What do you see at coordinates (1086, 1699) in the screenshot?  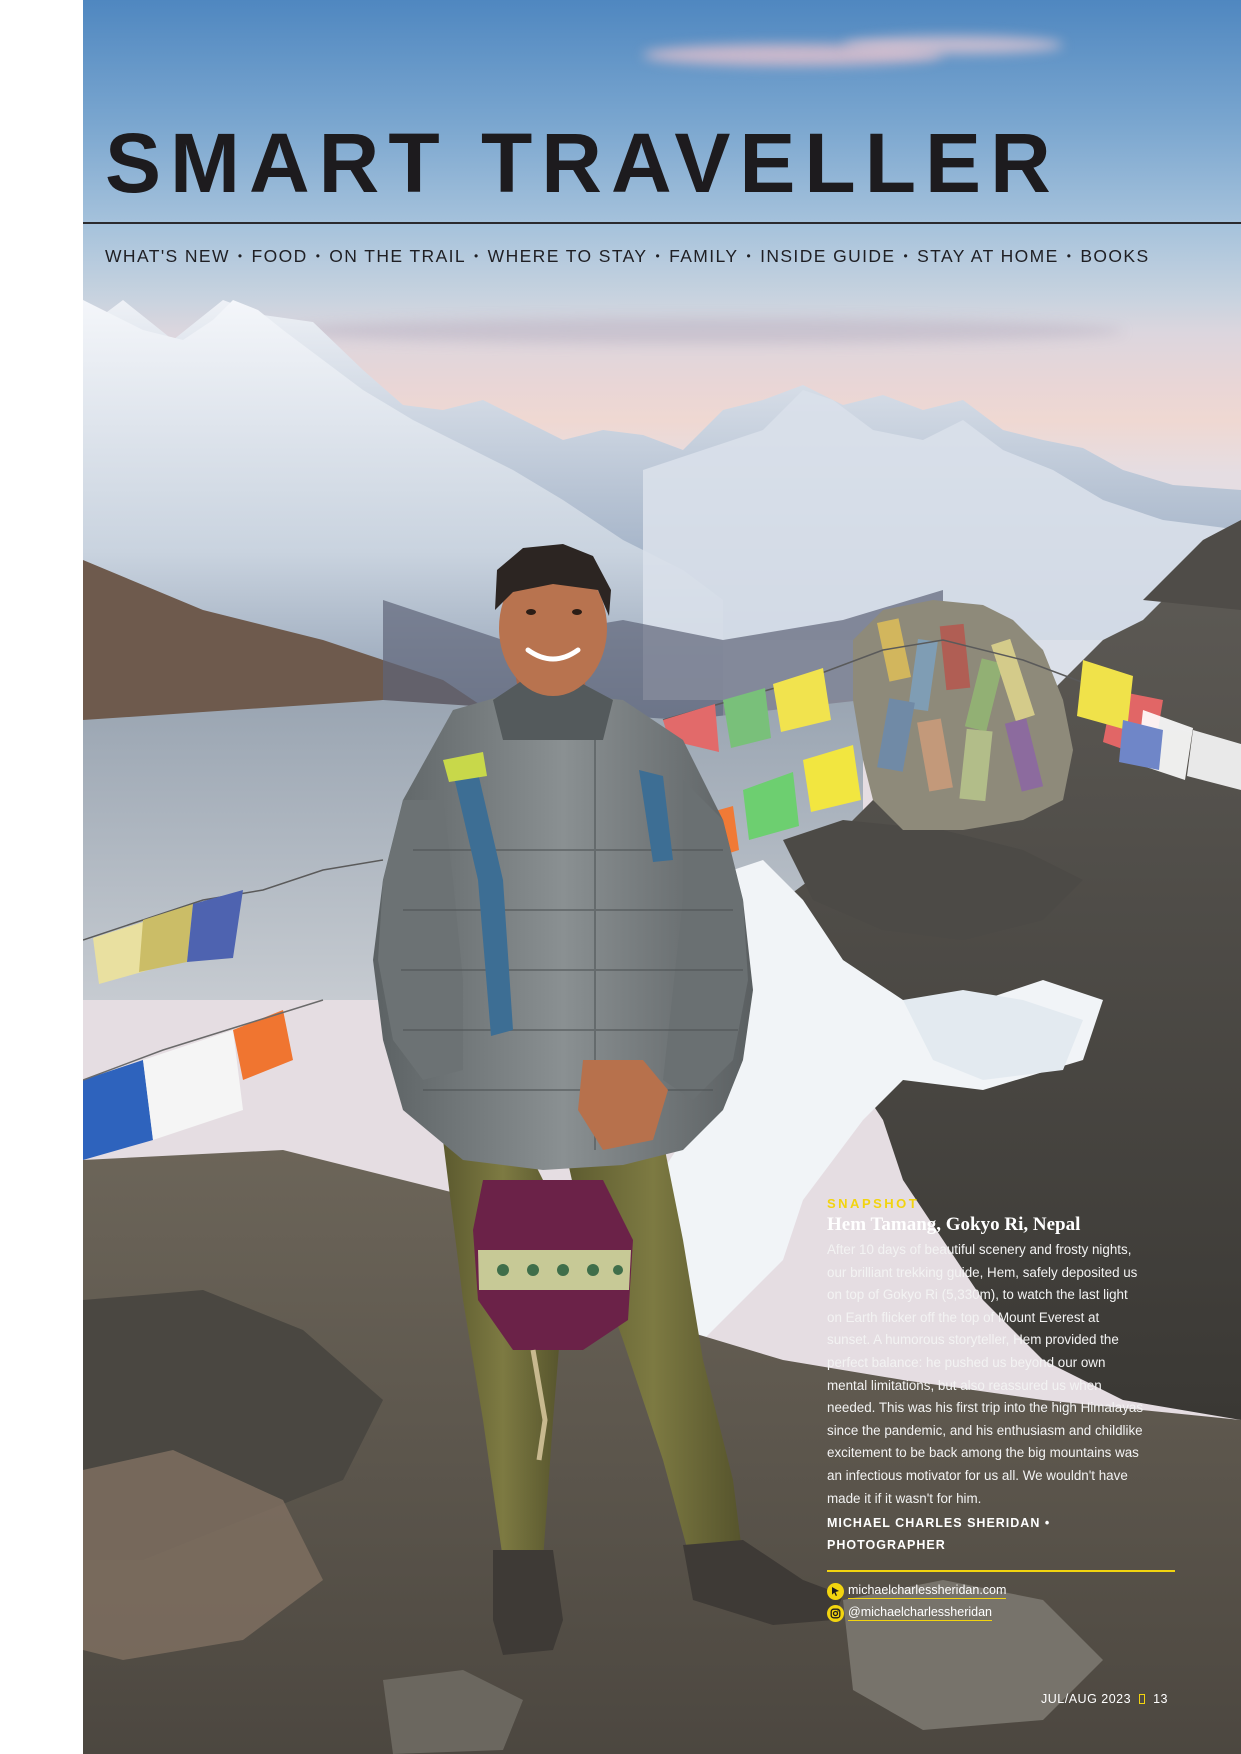 I see `issue-date: JUL/AUG 2023` at bounding box center [1086, 1699].